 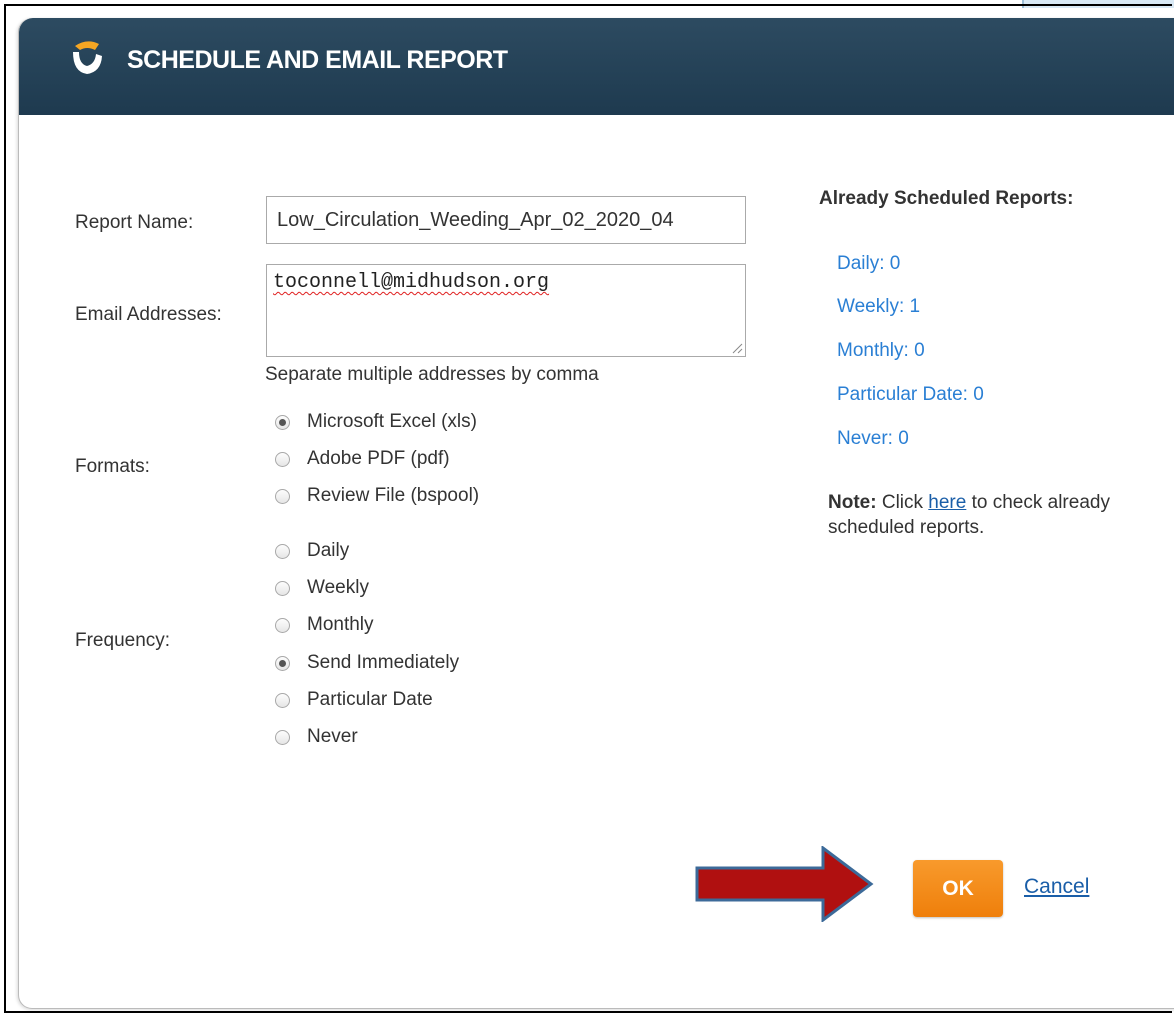 I want to click on frequency-option-monthly: Monthly, so click(x=324, y=625).